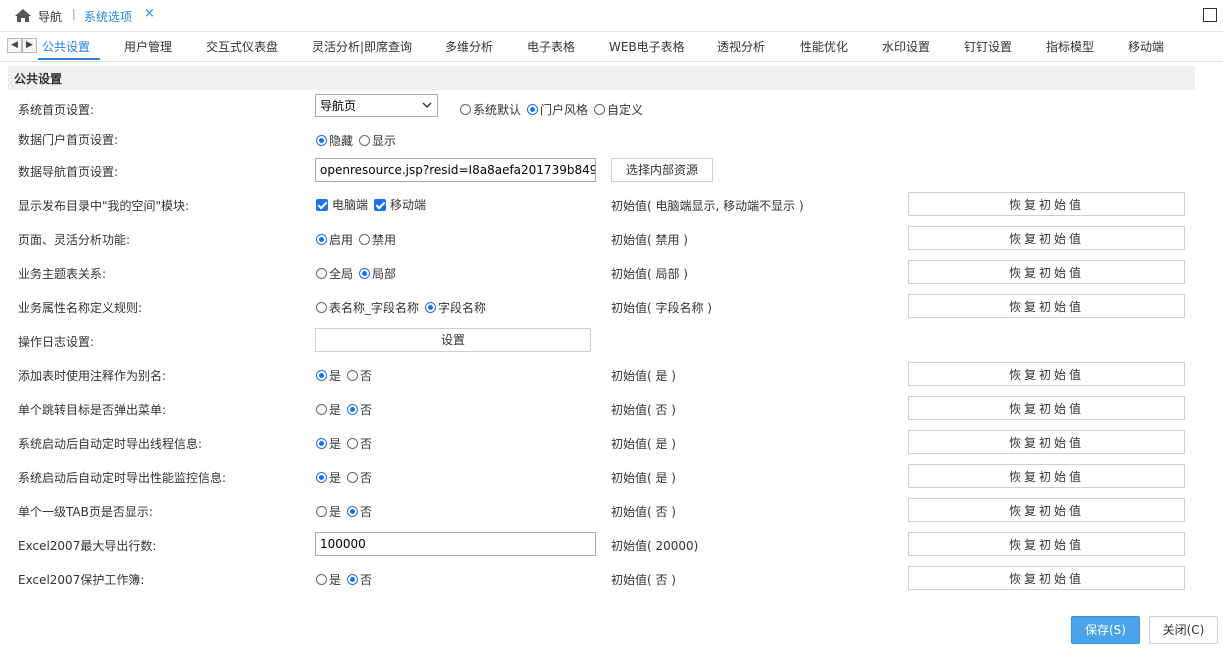  I want to click on maximize-icon, so click(1210, 15).